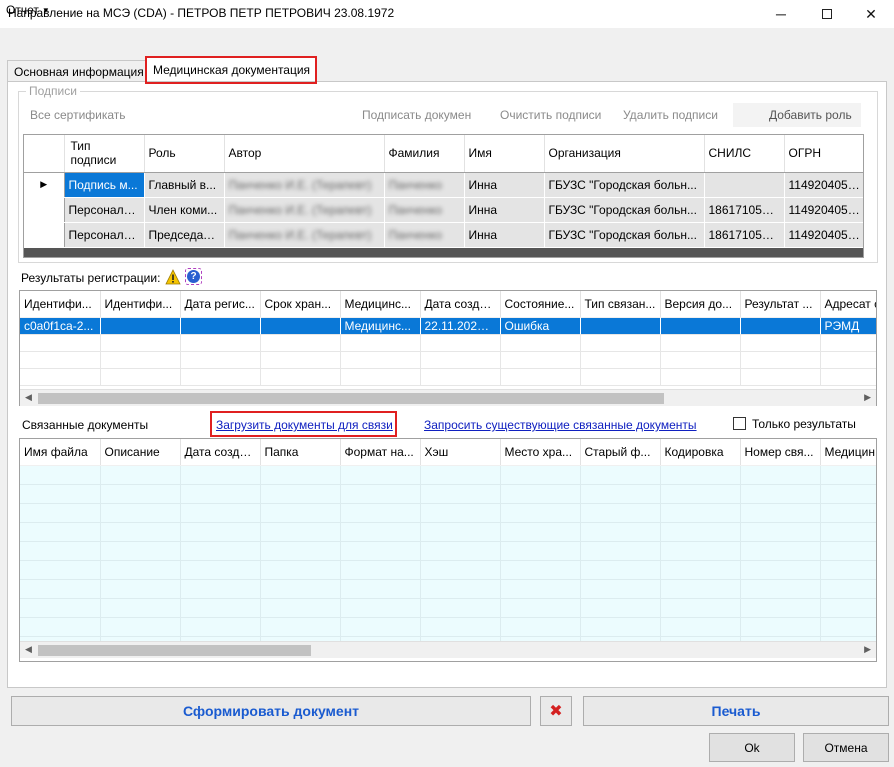  What do you see at coordinates (104, 154) in the screenshot?
I see `column-header: Тип подписи` at bounding box center [104, 154].